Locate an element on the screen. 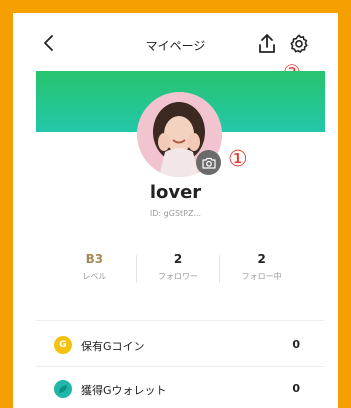 This screenshot has width=351, height=408. stat-label: フォロワー is located at coordinates (178, 276).